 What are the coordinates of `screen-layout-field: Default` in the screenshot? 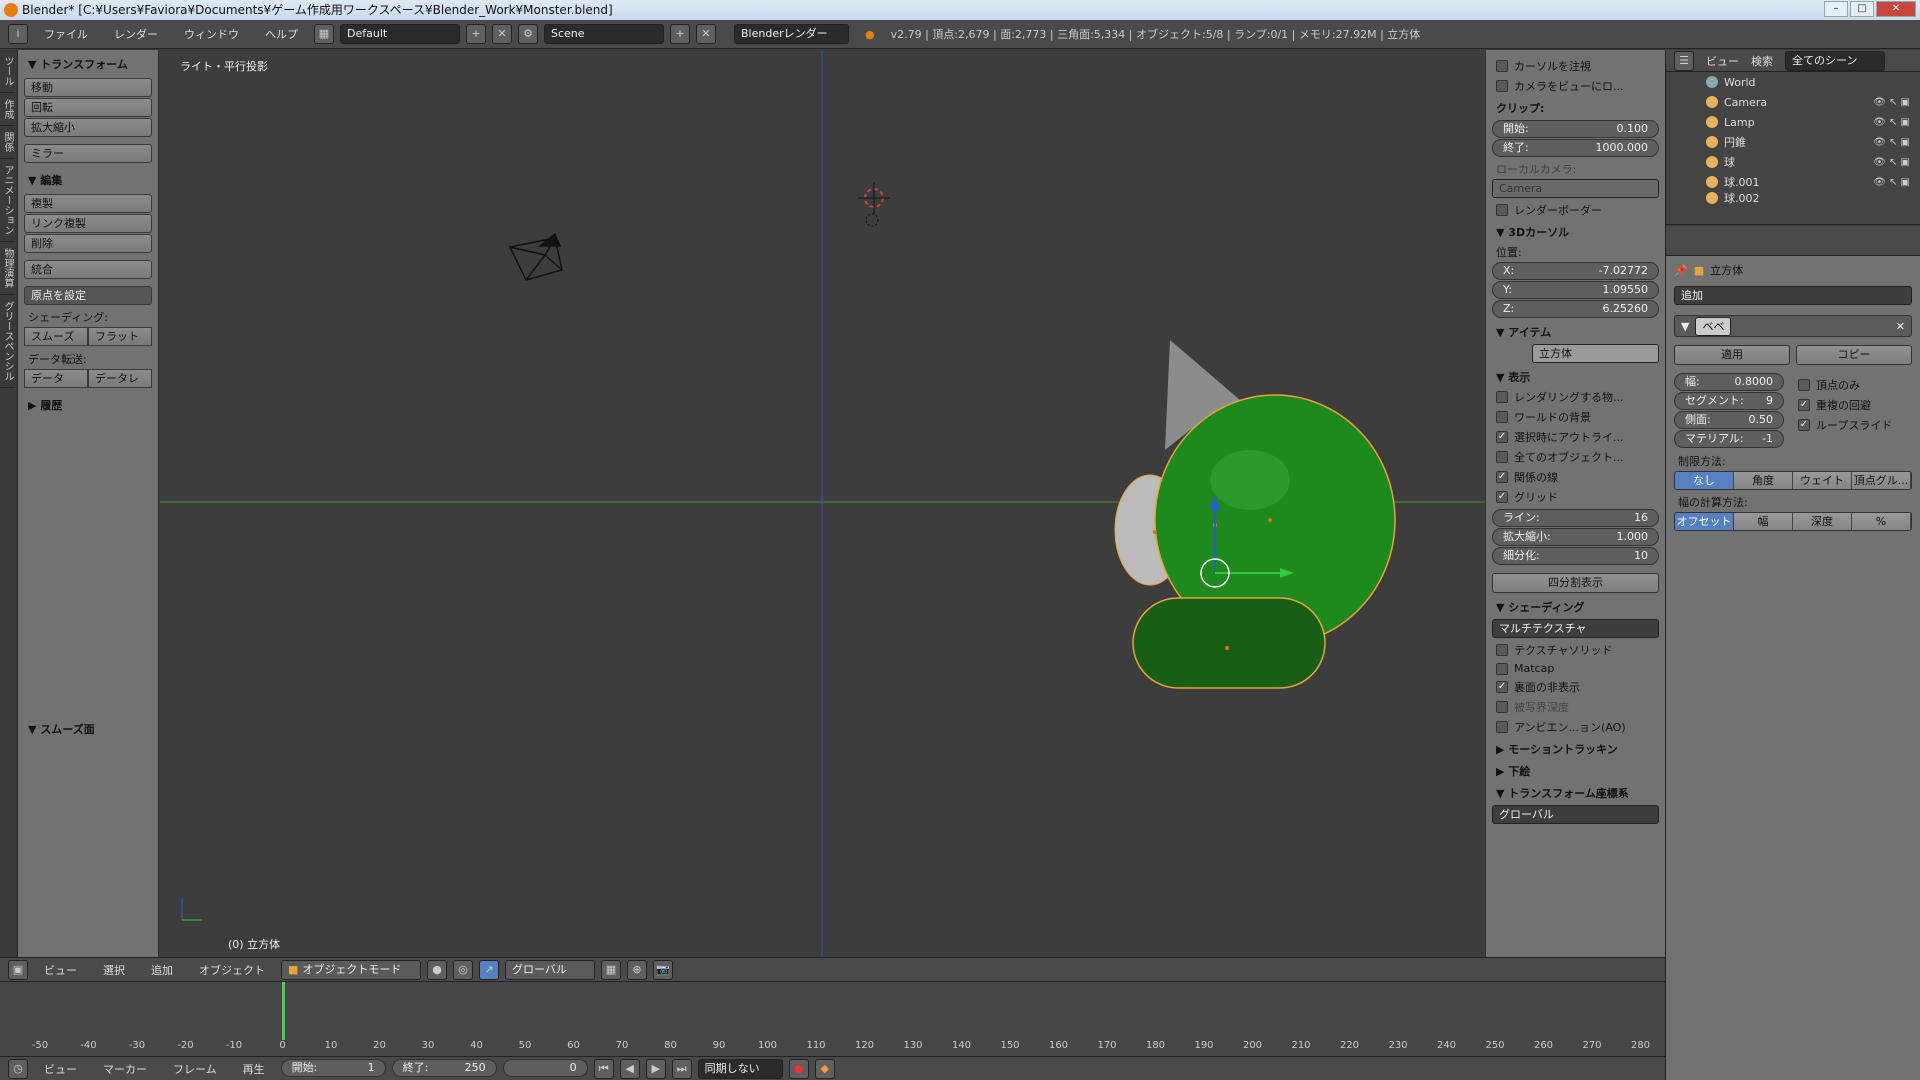 It's located at (400, 34).